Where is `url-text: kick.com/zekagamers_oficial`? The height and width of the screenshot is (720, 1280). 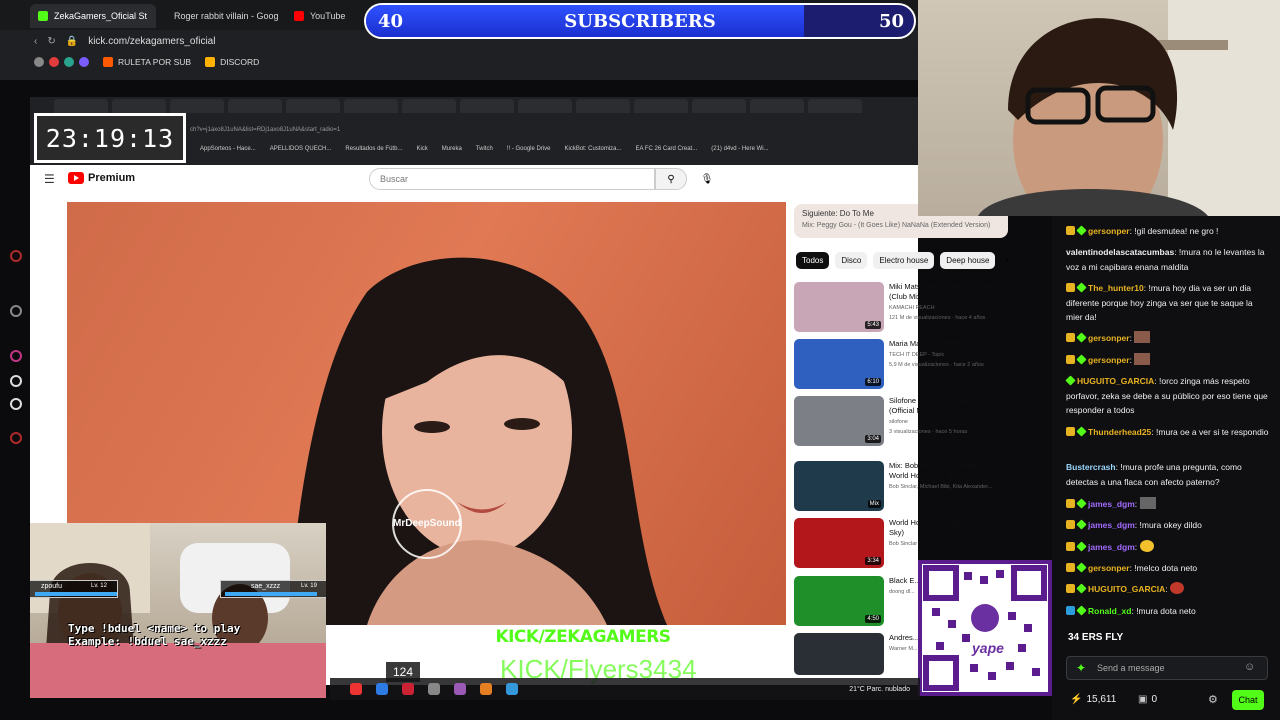
url-text: kick.com/zekagamers_oficial is located at coordinates (151, 41).